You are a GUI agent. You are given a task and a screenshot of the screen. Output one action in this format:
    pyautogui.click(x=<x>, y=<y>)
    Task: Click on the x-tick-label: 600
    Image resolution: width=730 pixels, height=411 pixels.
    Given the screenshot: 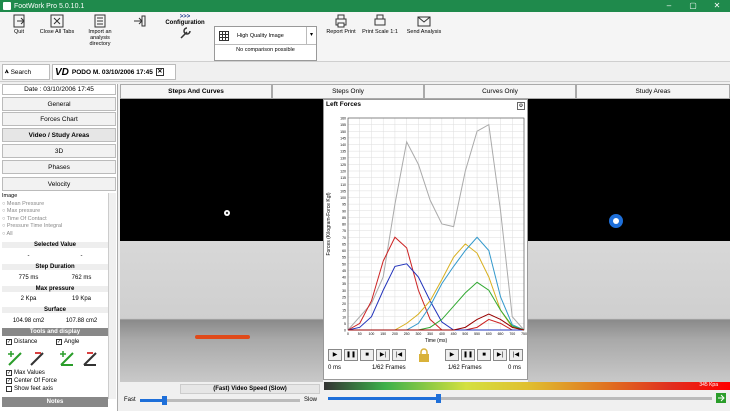 What is the action you would take?
    pyautogui.click(x=489, y=334)
    